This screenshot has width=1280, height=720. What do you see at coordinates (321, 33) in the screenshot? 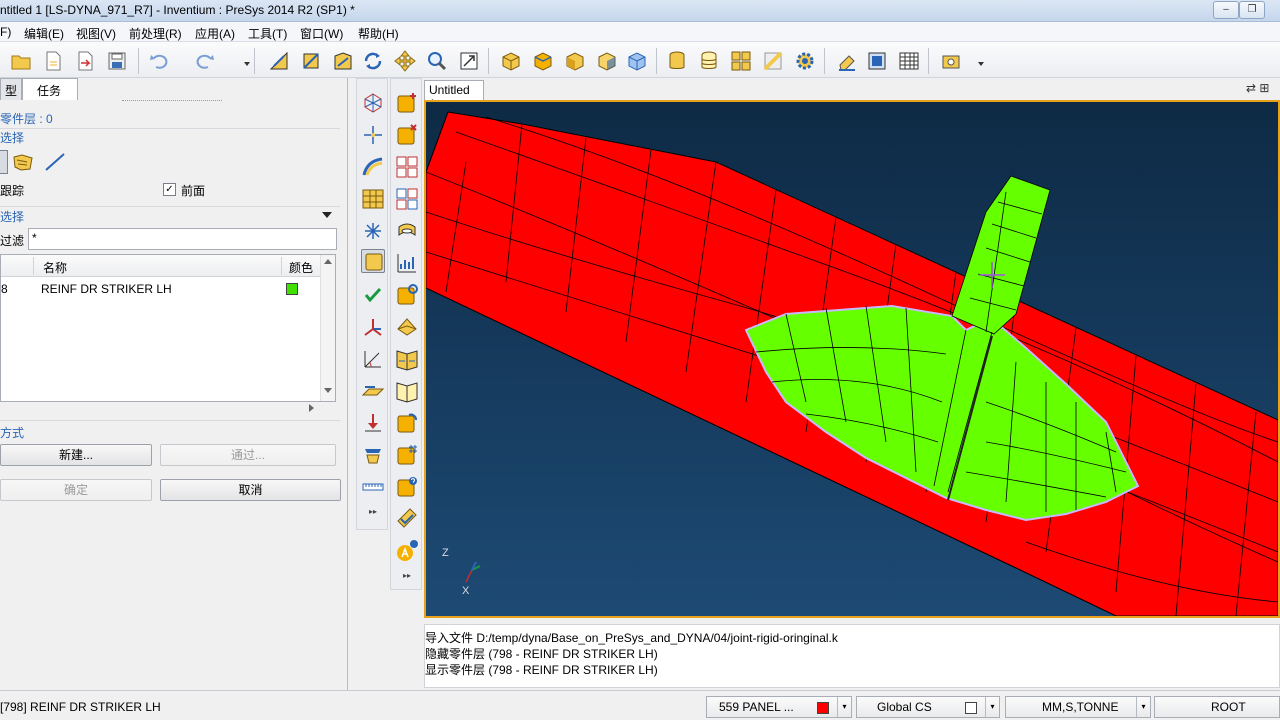
I see `menu-window: 窗口(W)` at bounding box center [321, 33].